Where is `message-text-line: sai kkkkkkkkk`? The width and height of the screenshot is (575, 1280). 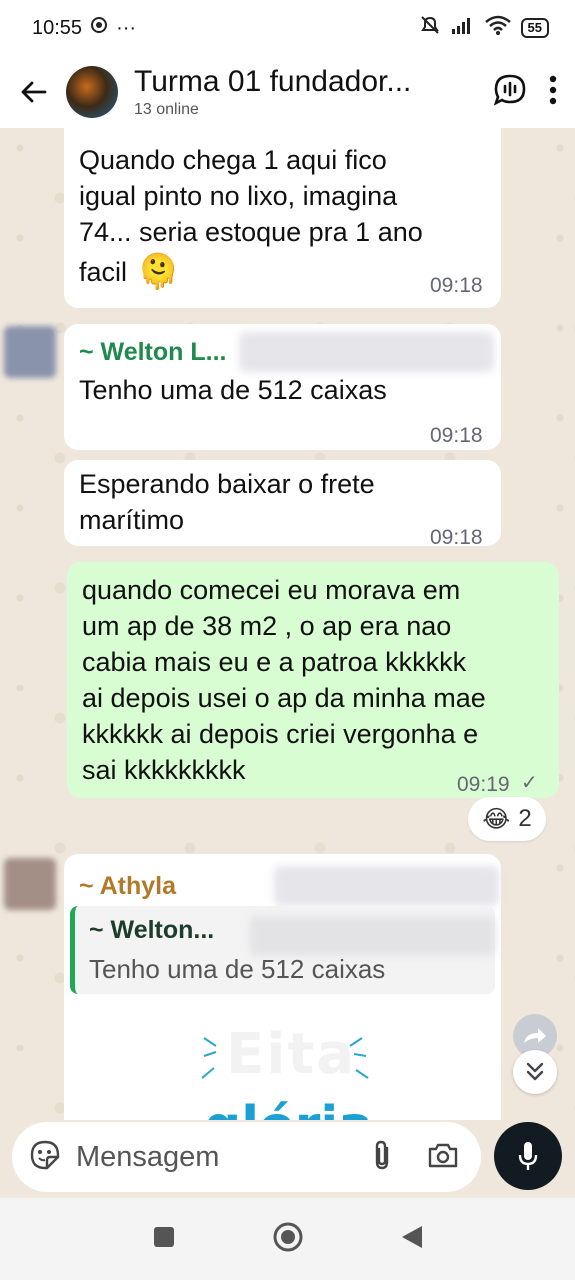 message-text-line: sai kkkkkkkkk is located at coordinates (164, 770).